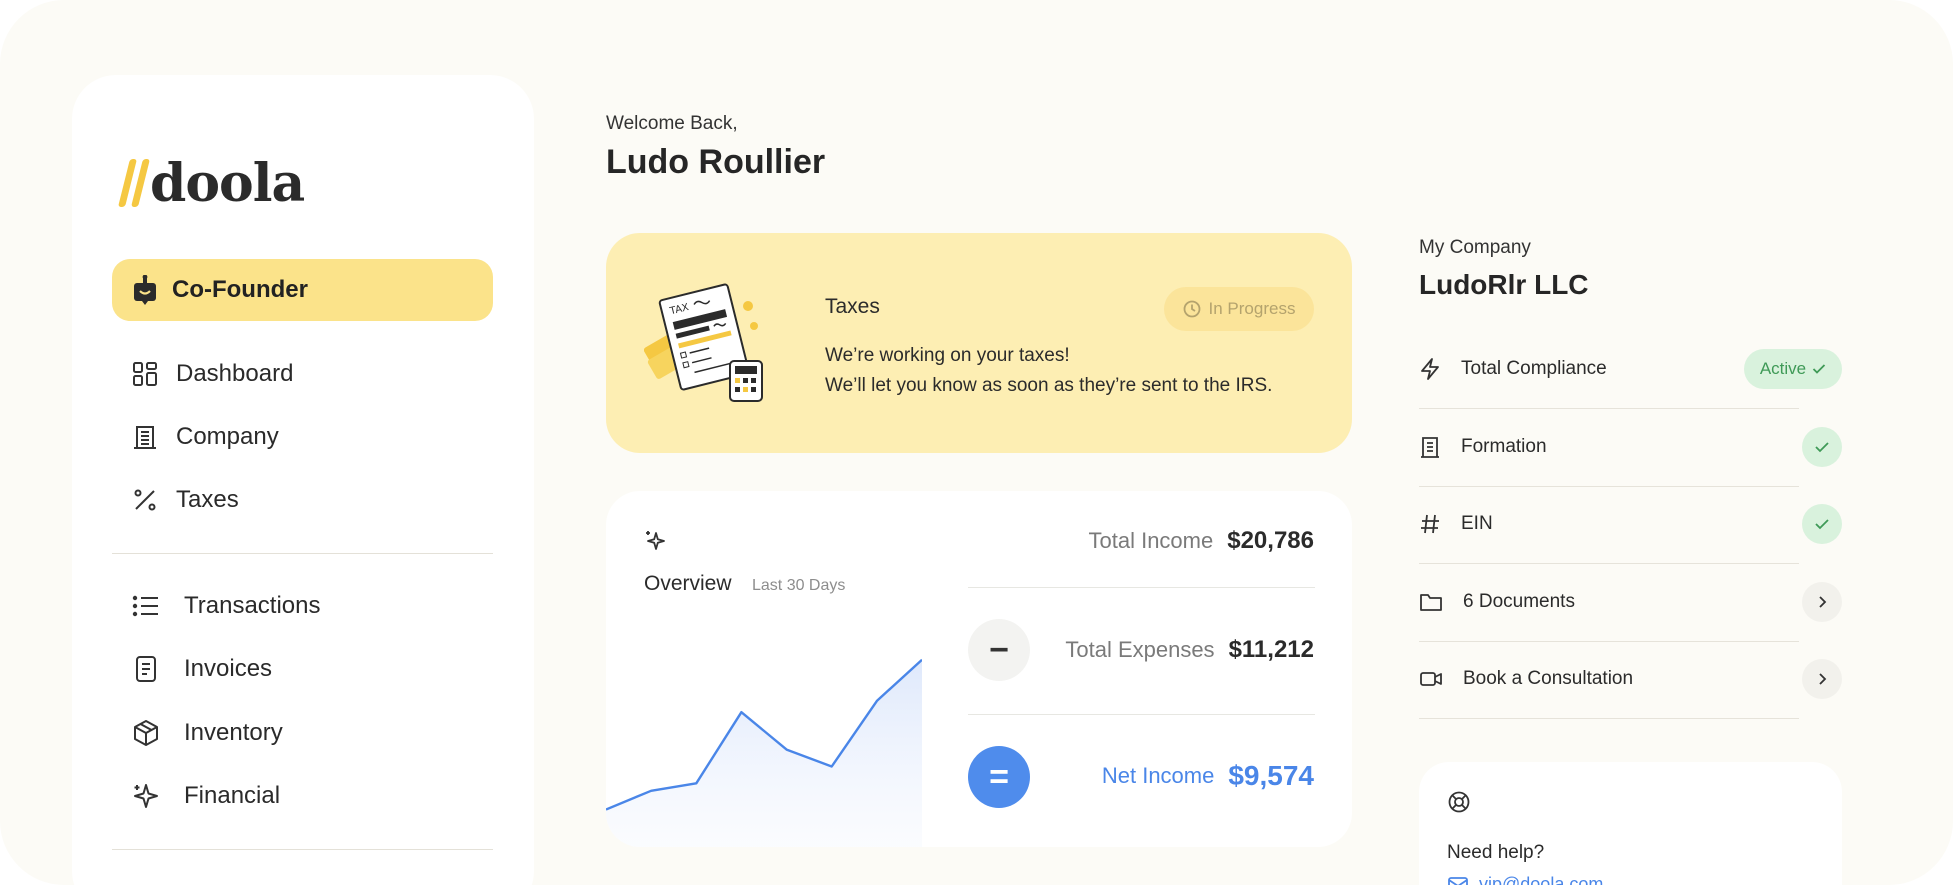  What do you see at coordinates (1430, 369) in the screenshot?
I see `bolt-icon` at bounding box center [1430, 369].